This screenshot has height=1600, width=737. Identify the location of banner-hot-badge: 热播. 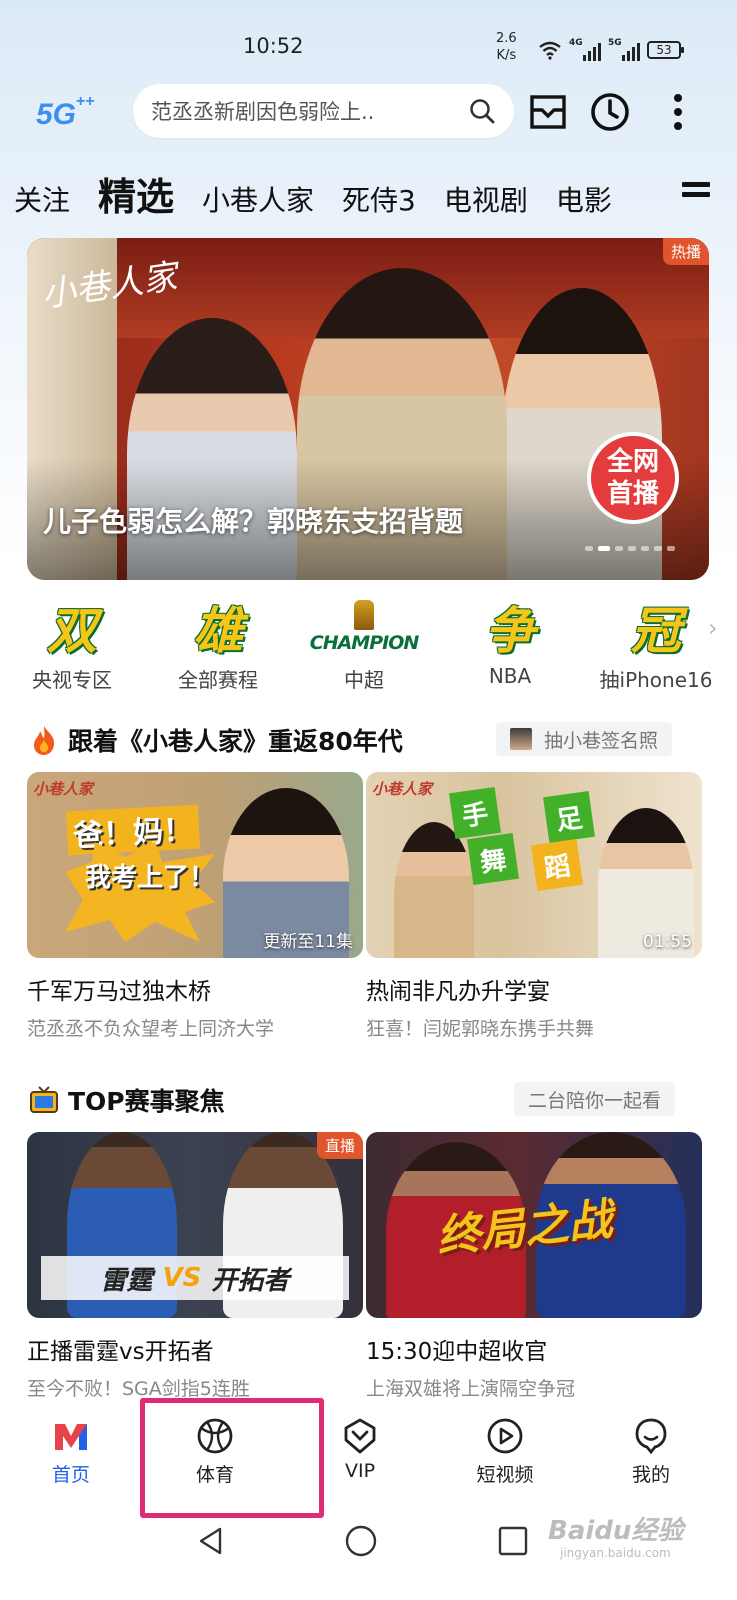
(685, 251).